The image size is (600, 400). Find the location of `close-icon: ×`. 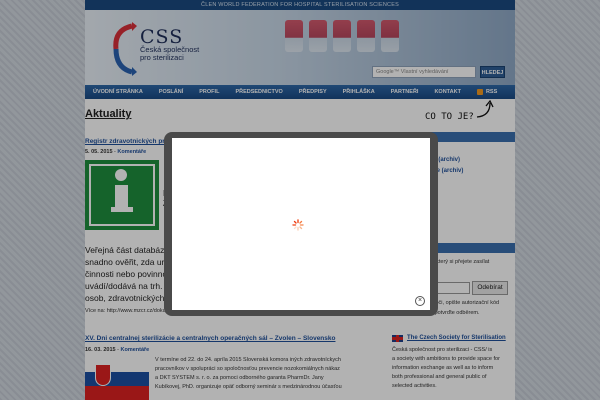

close-icon: × is located at coordinates (420, 301).